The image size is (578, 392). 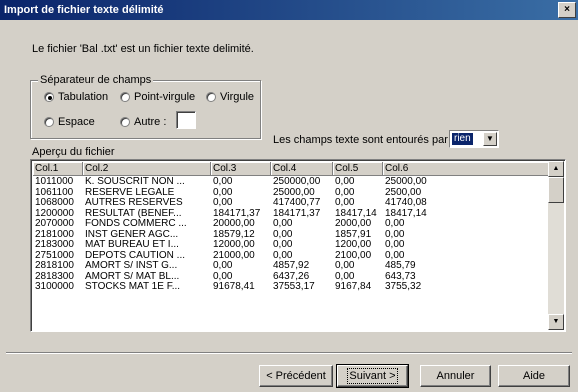 I want to click on previous-button: < Précédent, so click(x=296, y=376).